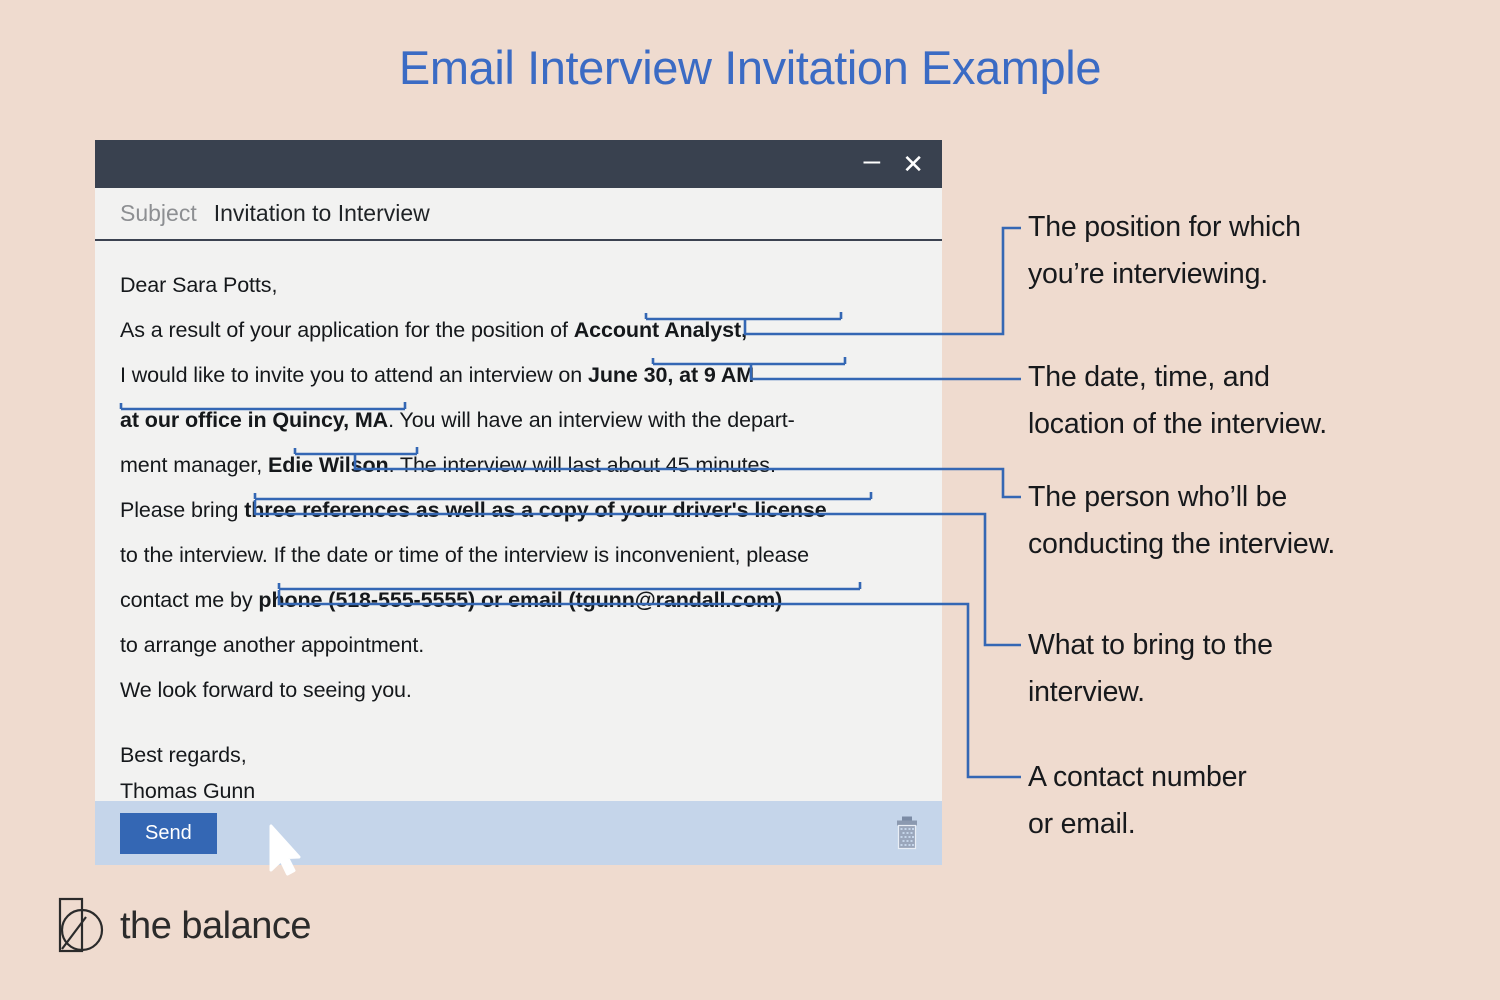  I want to click on body-segment: ment manager,, so click(194, 465).